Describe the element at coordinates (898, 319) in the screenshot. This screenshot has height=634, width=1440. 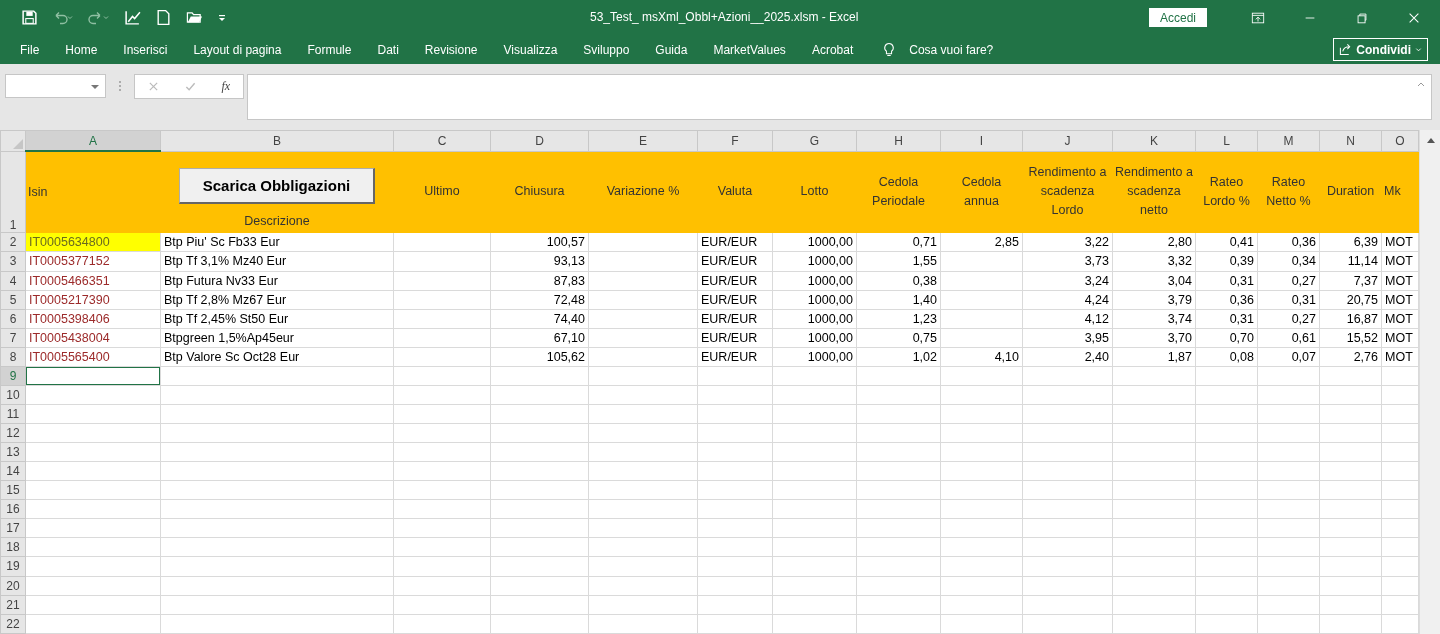
I see `table-cell: 1,23` at that location.